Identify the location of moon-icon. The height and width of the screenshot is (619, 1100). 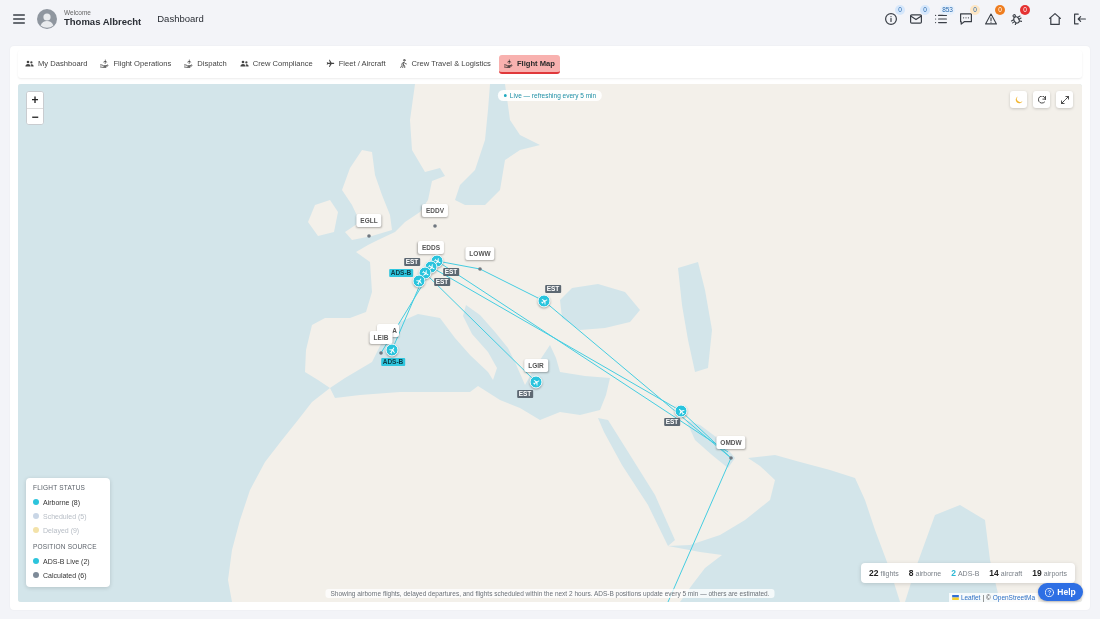
(1018, 99).